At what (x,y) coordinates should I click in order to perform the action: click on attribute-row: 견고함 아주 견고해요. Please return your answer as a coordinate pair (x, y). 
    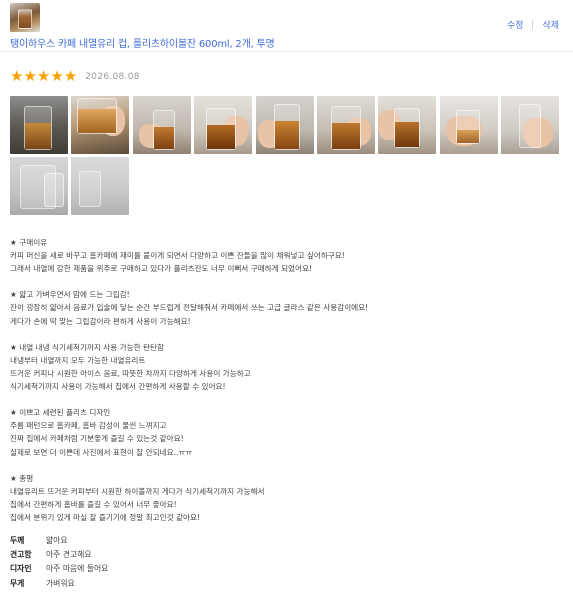
    Looking at the image, I should click on (59, 555).